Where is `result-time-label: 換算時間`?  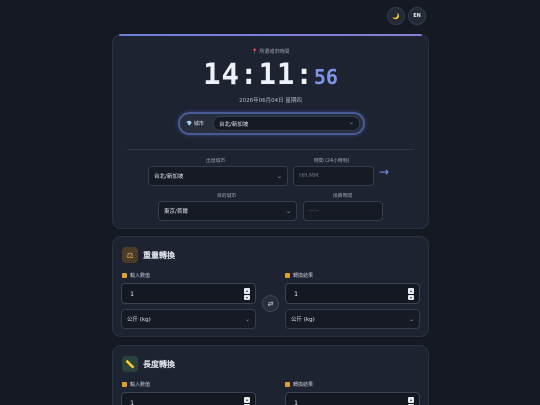
result-time-label: 換算時間 is located at coordinates (343, 196).